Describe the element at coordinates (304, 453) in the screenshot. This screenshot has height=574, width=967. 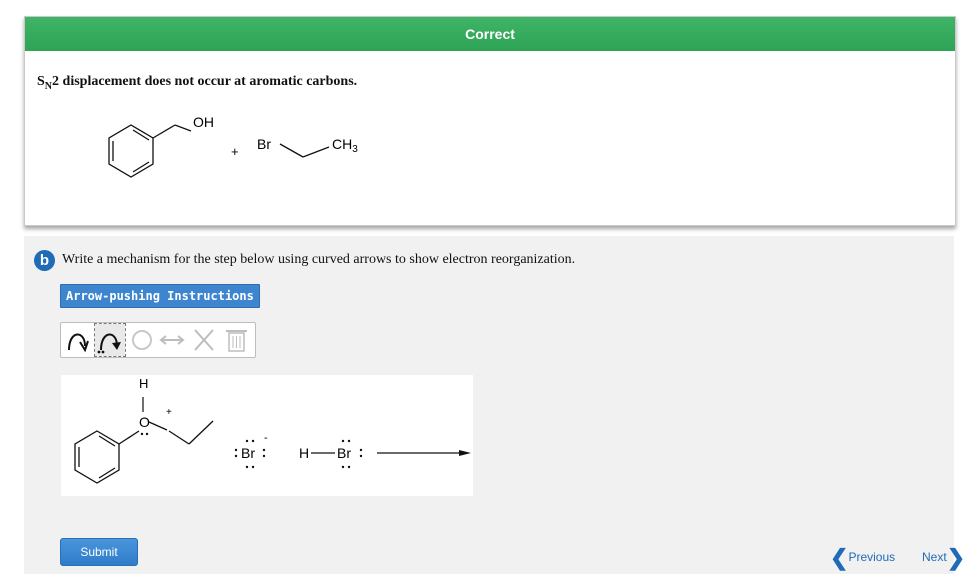
I see `hbr-hydrogen-label: H` at that location.